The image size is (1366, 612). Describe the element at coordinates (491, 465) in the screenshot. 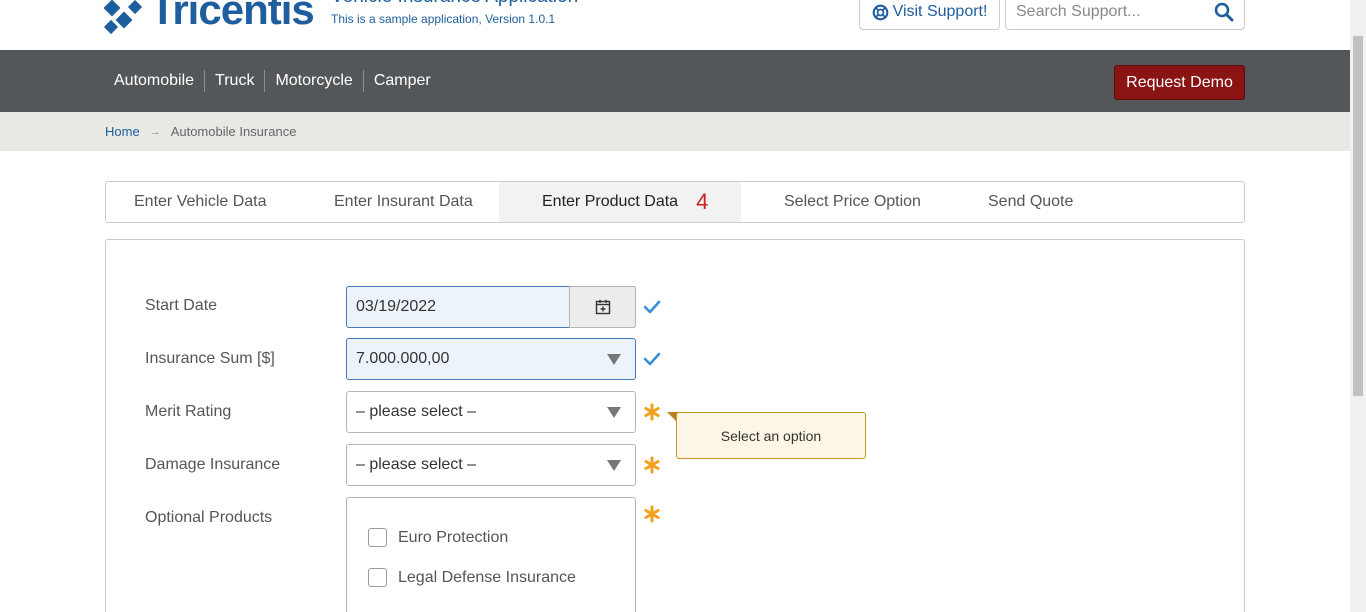

I see `damage-insurance-select: – please select –` at that location.